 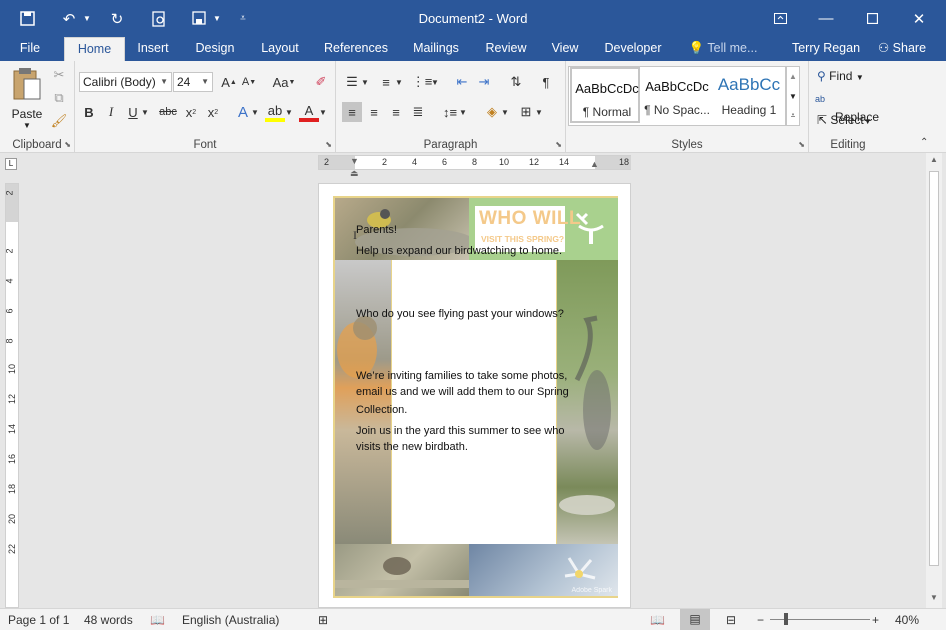 What do you see at coordinates (280, 49) in the screenshot?
I see `tab-layout: Layout` at bounding box center [280, 49].